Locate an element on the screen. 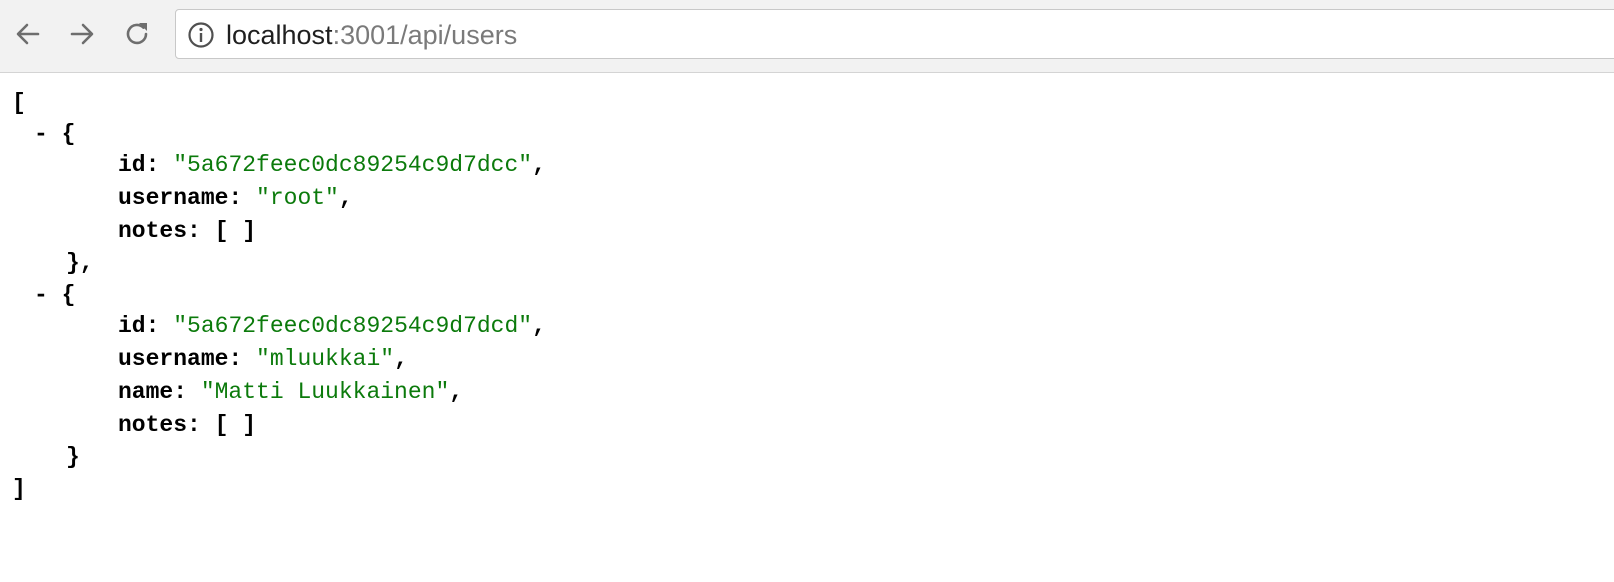 Image resolution: width=1614 pixels, height=582 pixels. info-icon is located at coordinates (201, 35).